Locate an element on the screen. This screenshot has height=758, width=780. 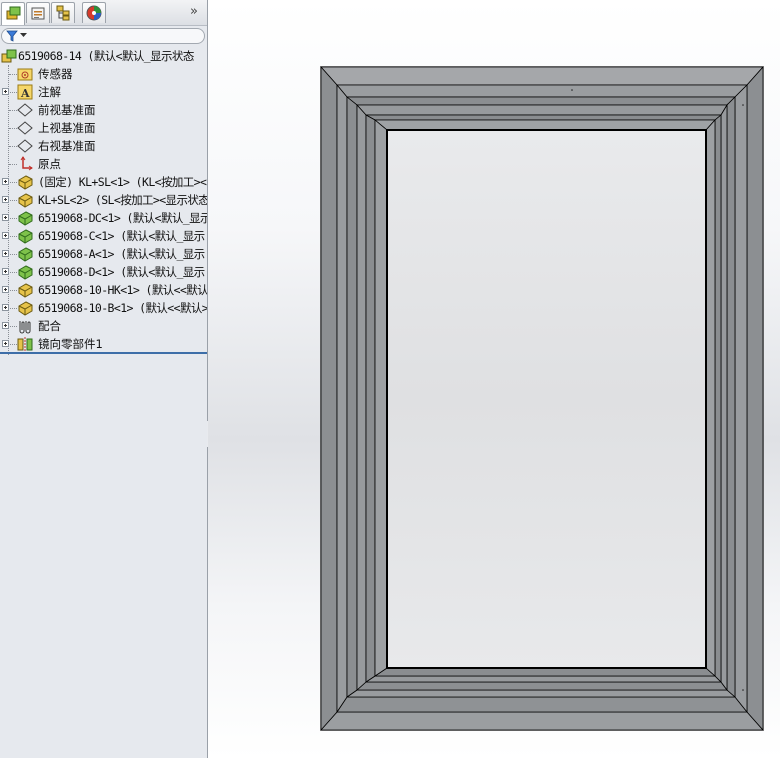
filter-bar is located at coordinates (103, 35).